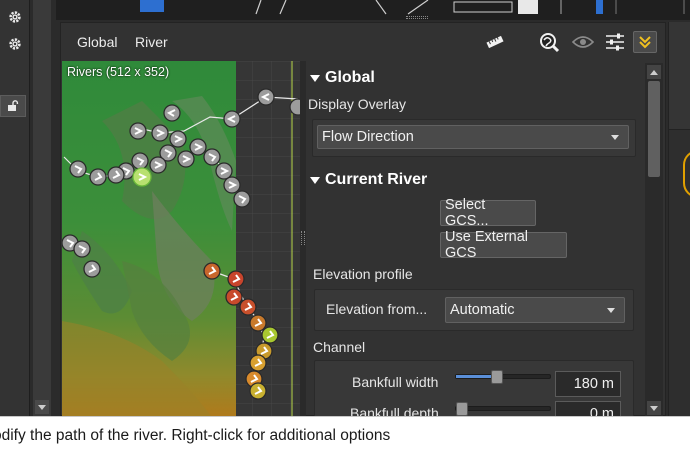 The height and width of the screenshot is (453, 690). Describe the element at coordinates (118, 72) in the screenshot. I see `map-title: Rivers (512 x 352)` at that location.